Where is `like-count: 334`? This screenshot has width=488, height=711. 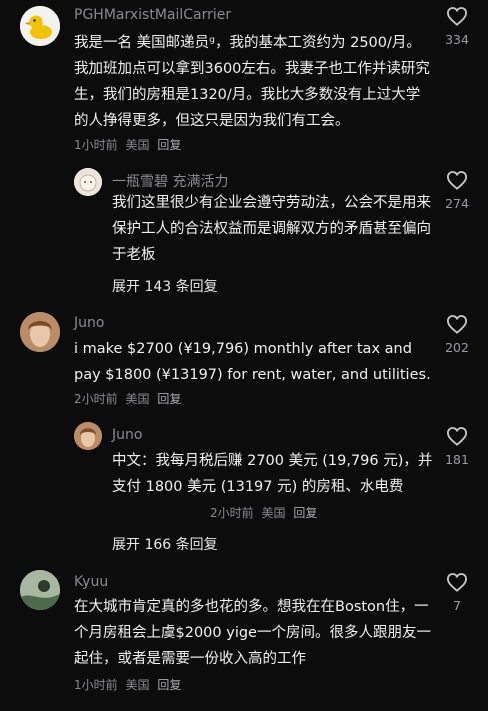
like-count: 334 is located at coordinates (457, 39).